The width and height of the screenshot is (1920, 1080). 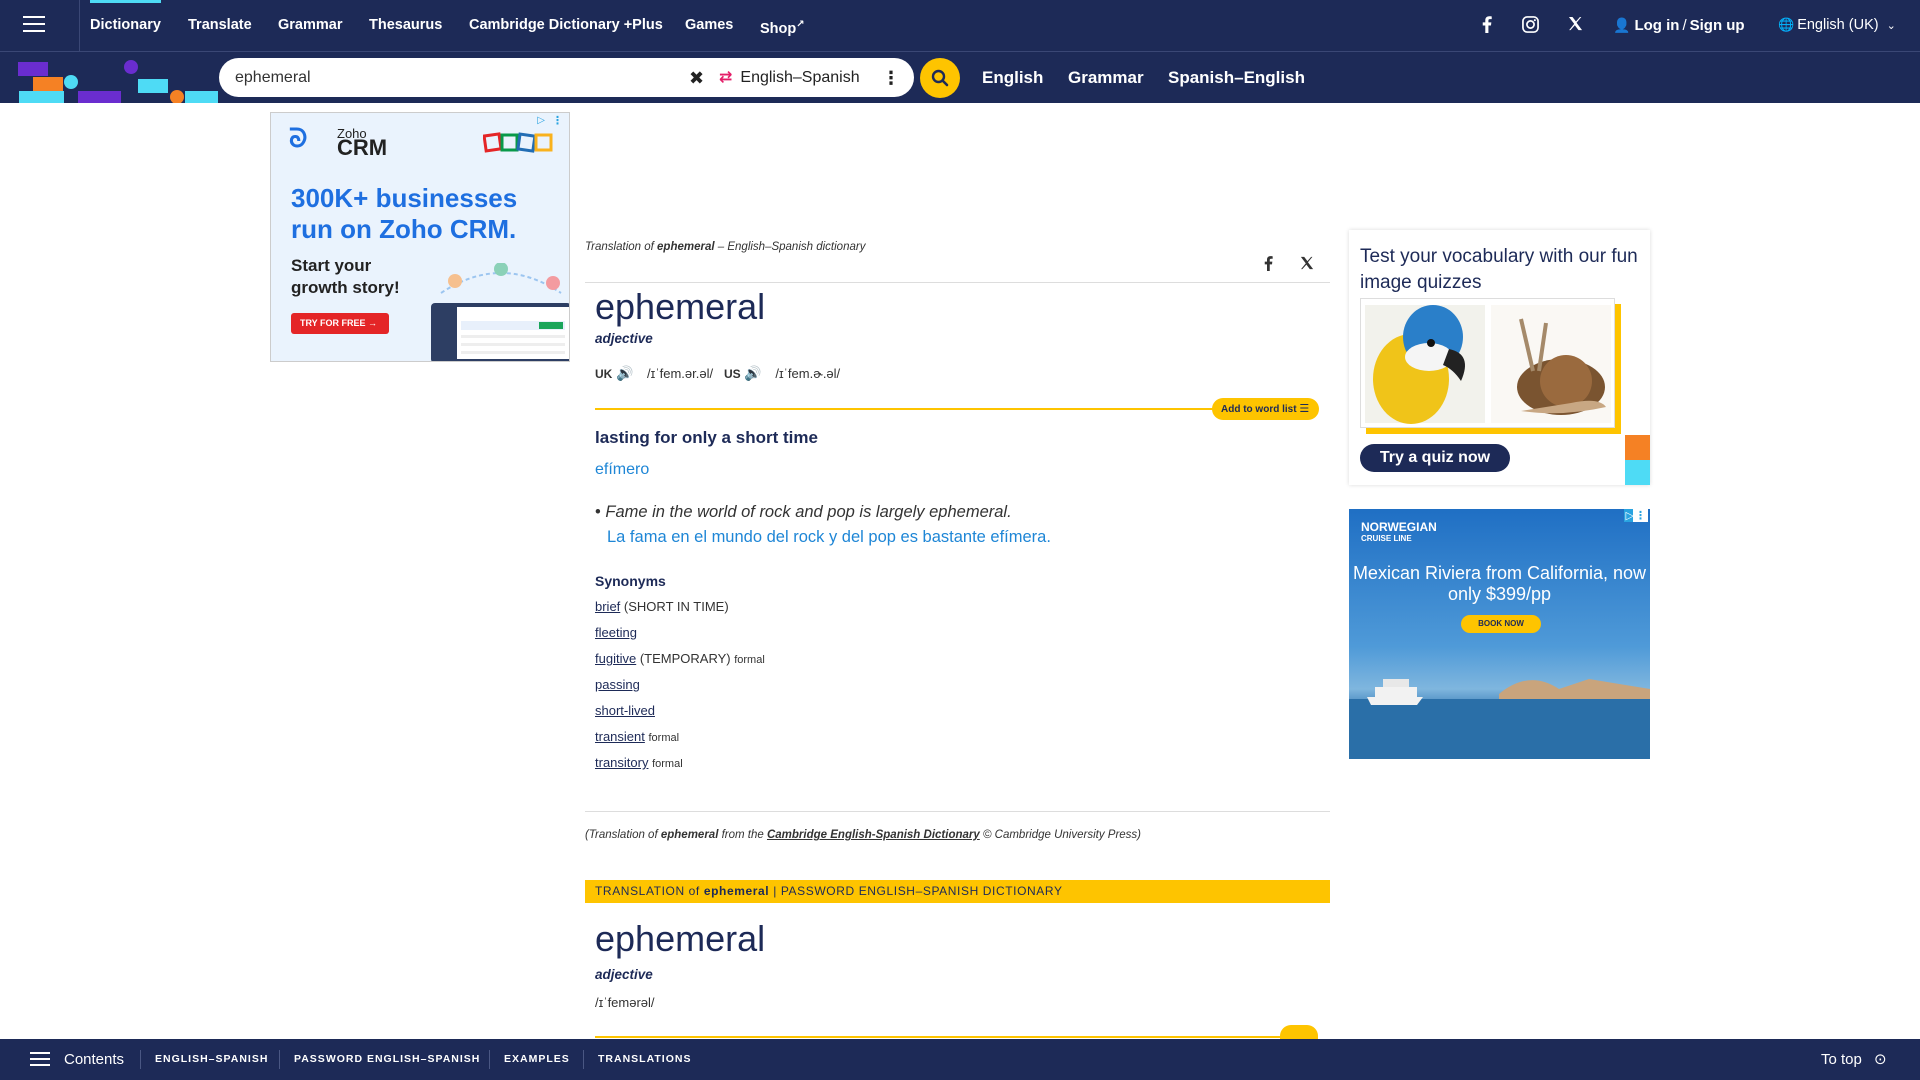 What do you see at coordinates (800, 77) in the screenshot?
I see `direction-label: English–Spanish` at bounding box center [800, 77].